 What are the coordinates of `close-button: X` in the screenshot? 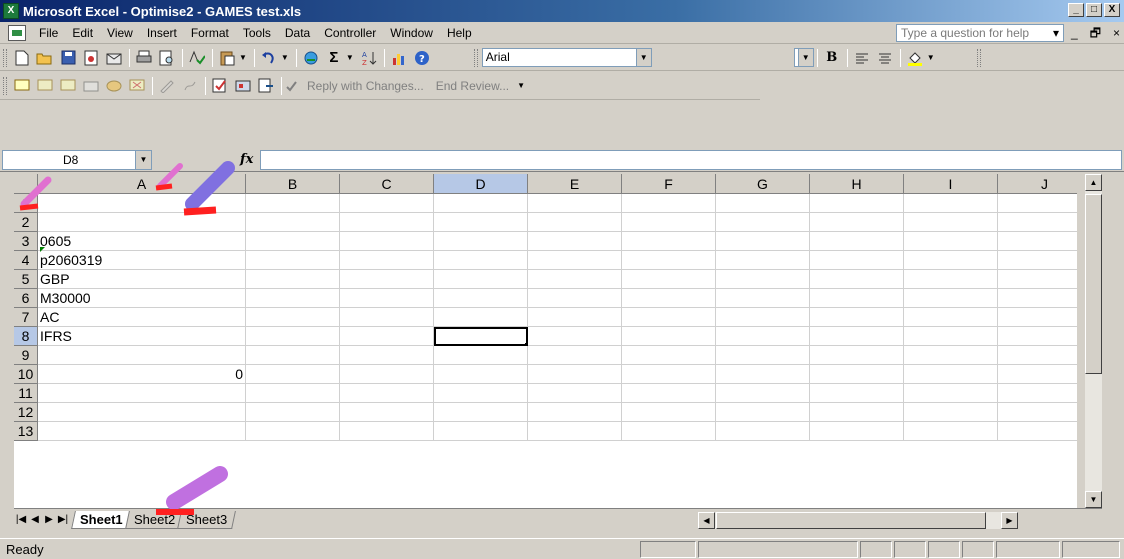 It's located at (1112, 10).